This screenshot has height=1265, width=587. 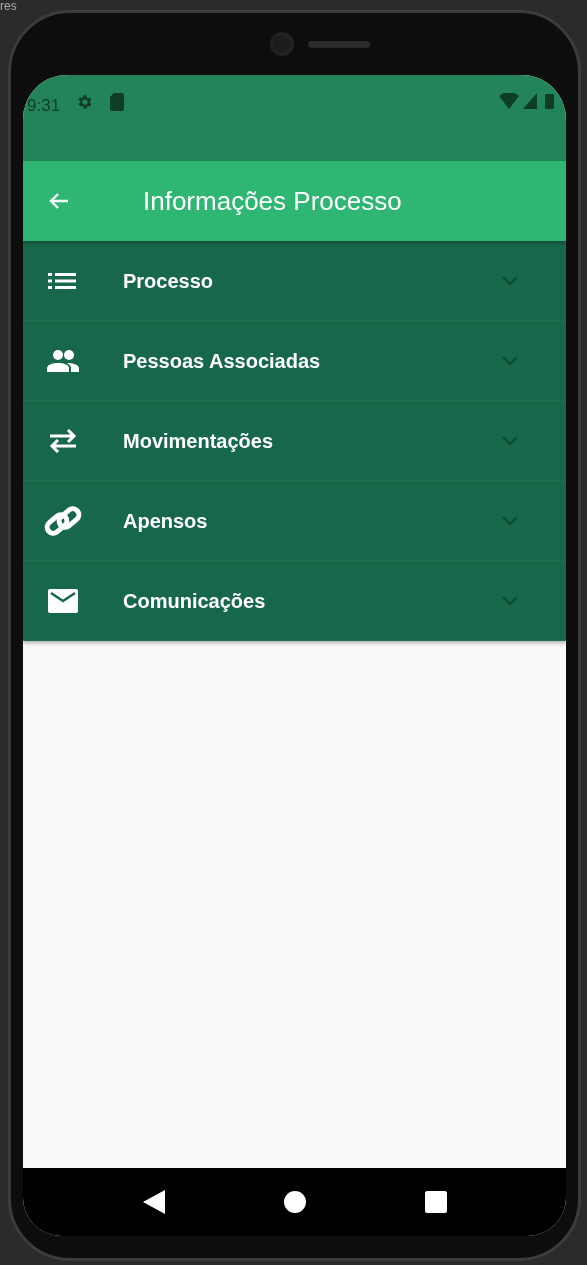 What do you see at coordinates (294, 441) in the screenshot?
I see `section-header: Movimentações` at bounding box center [294, 441].